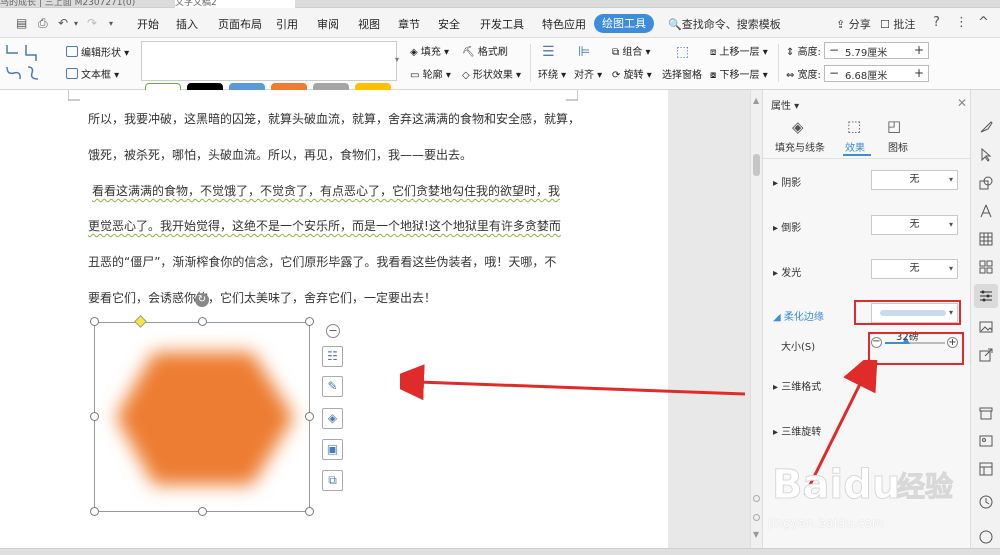  I want to click on resize-handle-w, so click(94, 416).